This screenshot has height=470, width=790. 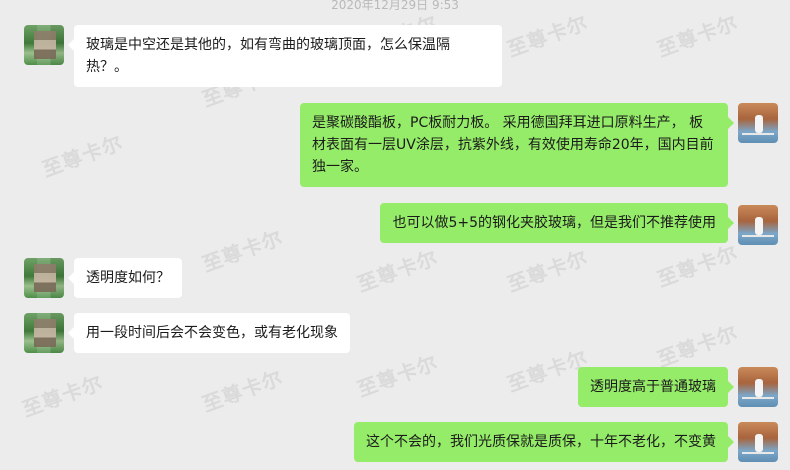 I want to click on message-bubble: 这个不会的，我们光质保就是质保，十年不老化，不变黄, so click(x=544, y=442).